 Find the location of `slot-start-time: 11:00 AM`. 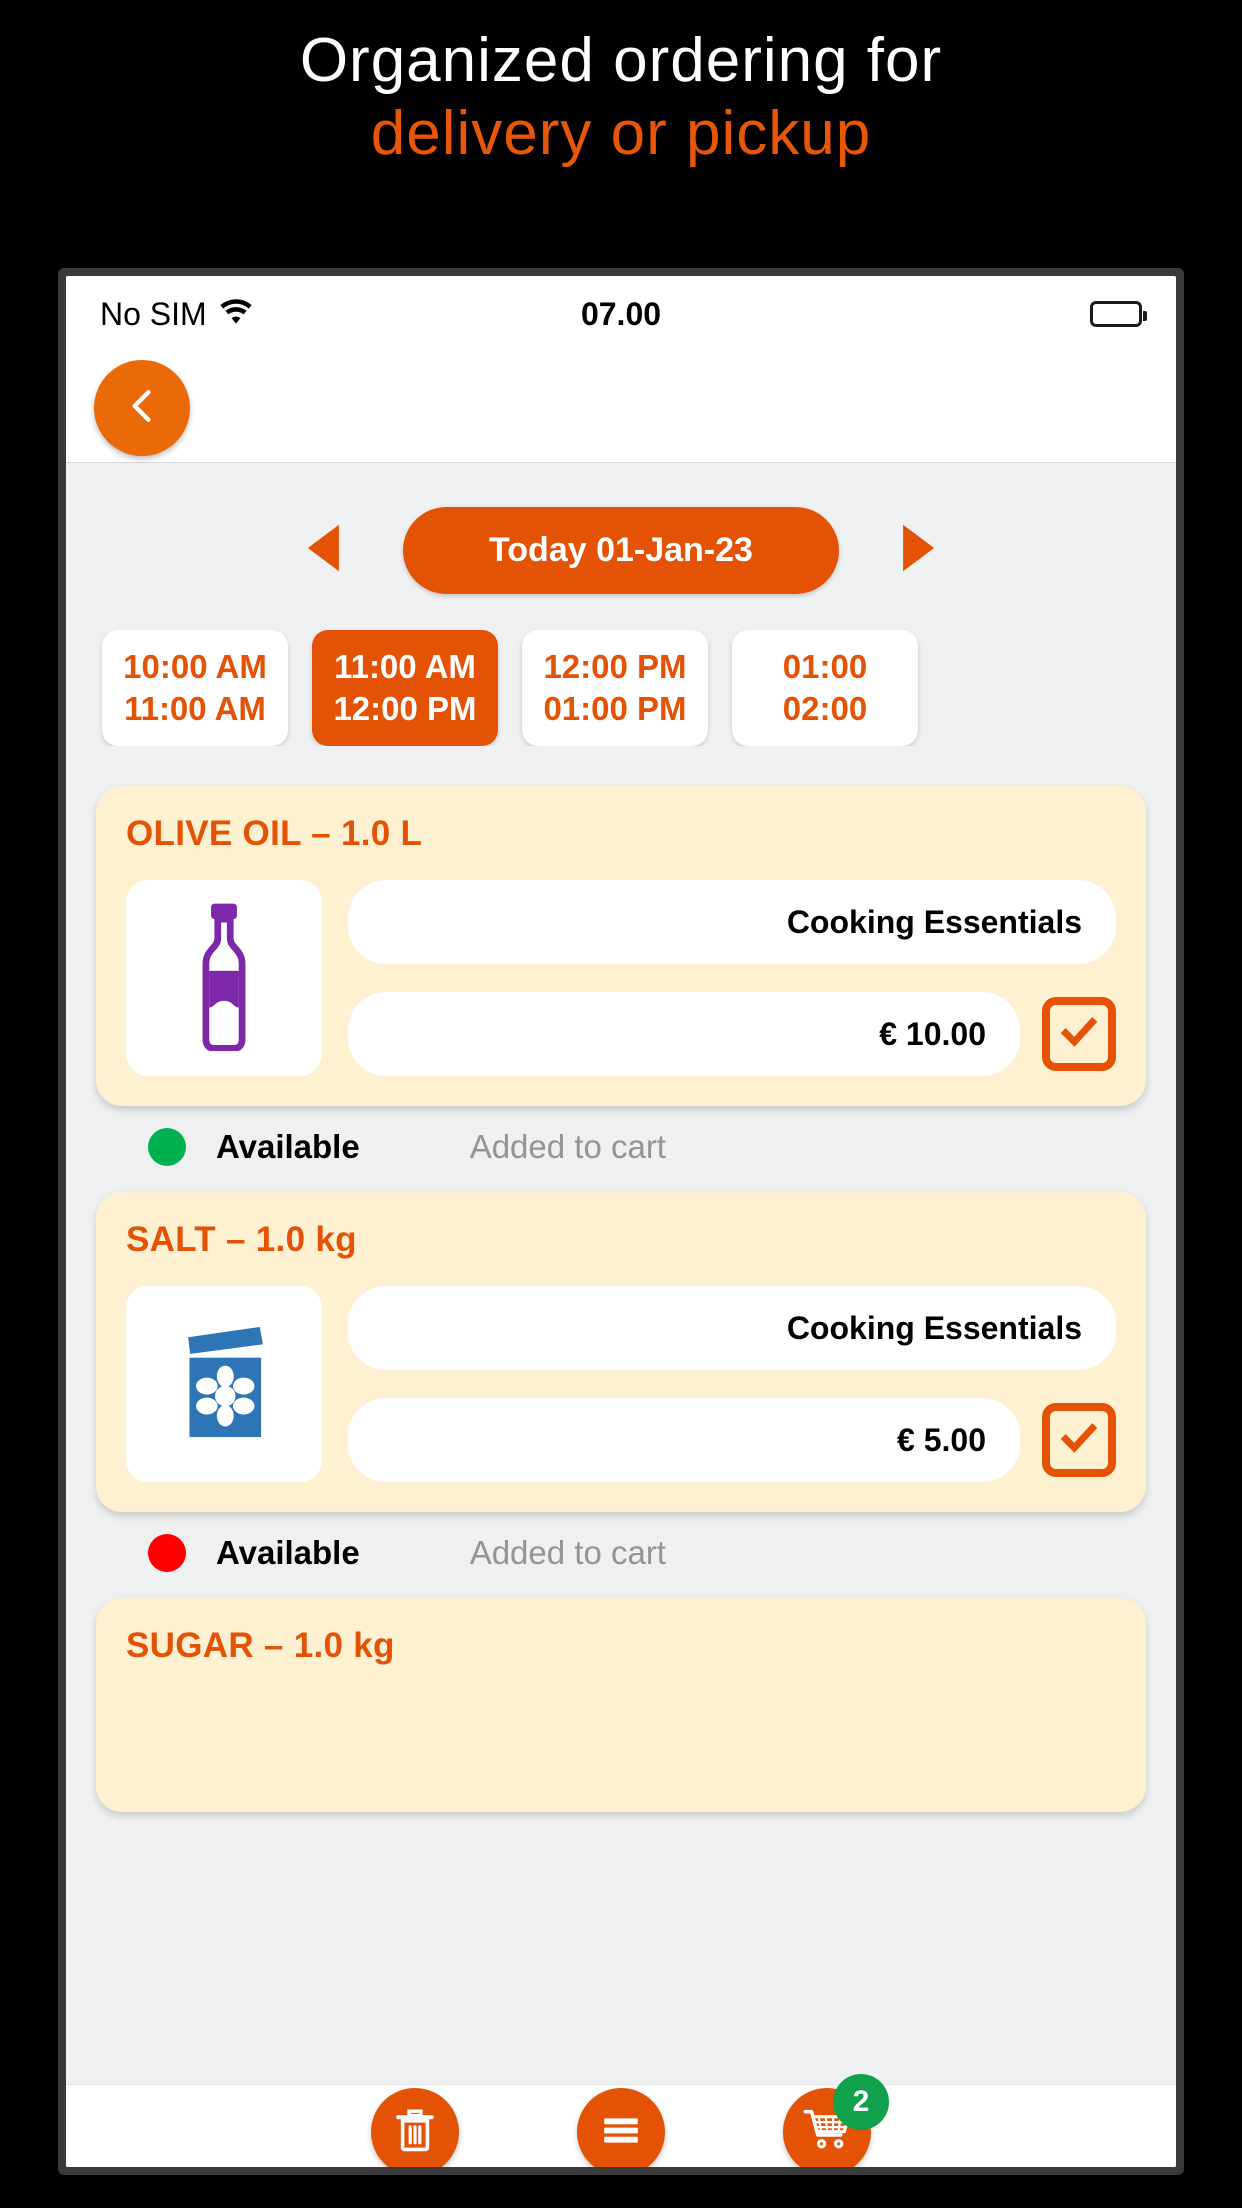

slot-start-time: 11:00 AM is located at coordinates (405, 666).